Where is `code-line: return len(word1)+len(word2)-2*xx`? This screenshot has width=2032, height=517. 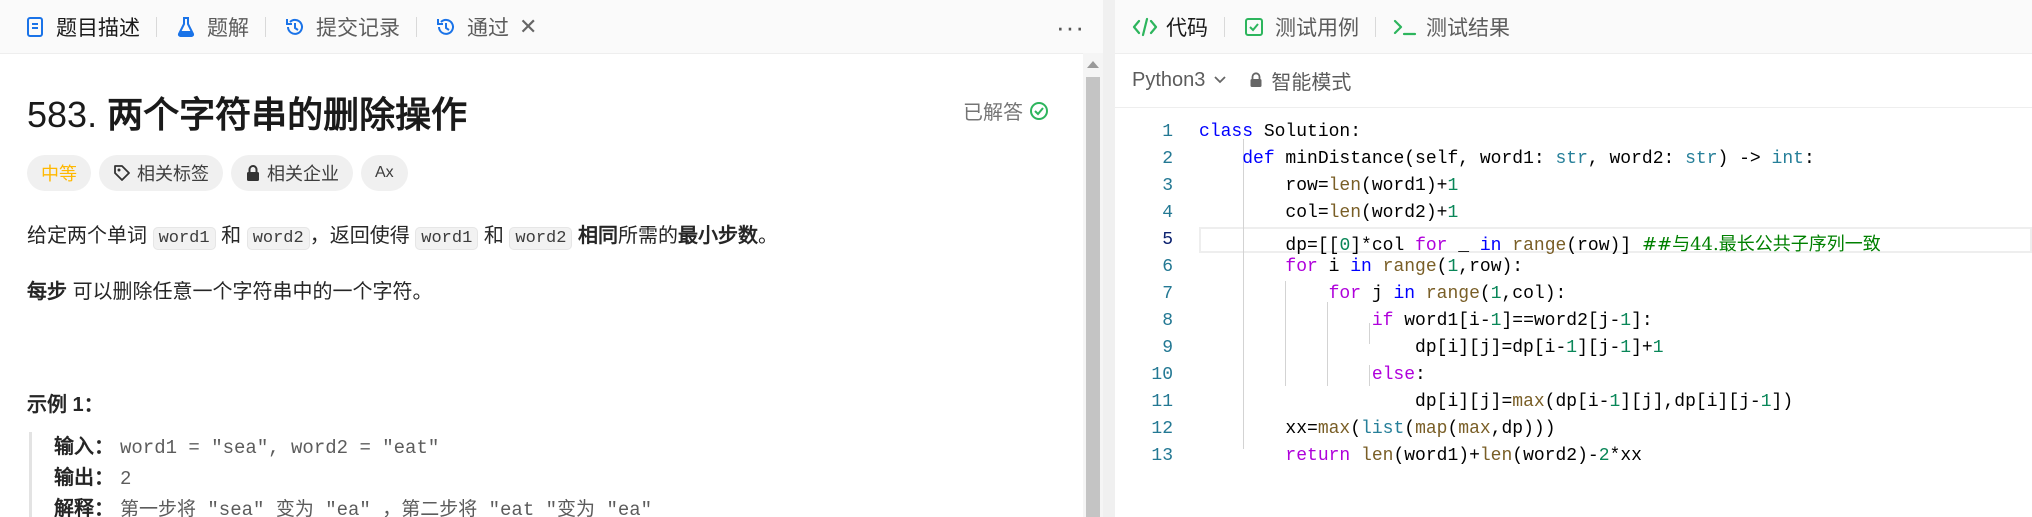 code-line: return len(word1)+len(word2)-2*xx is located at coordinates (1463, 456).